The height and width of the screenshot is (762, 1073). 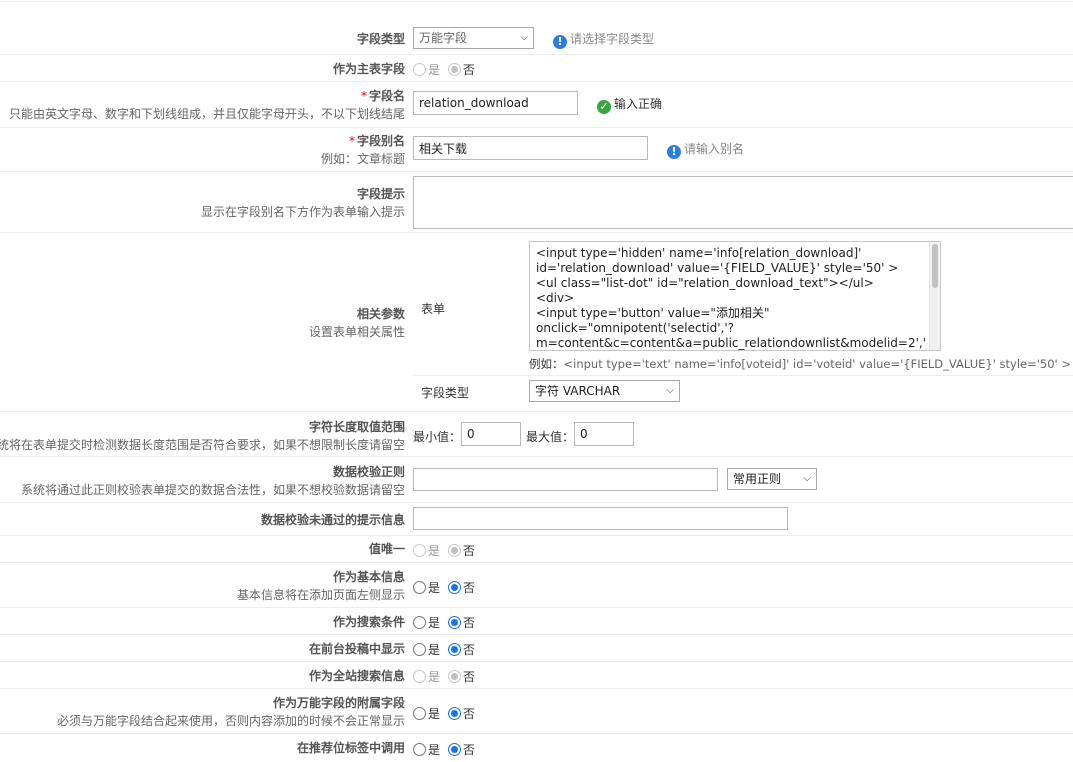 I want to click on search-cond-radios: 是 否, so click(x=446, y=622).